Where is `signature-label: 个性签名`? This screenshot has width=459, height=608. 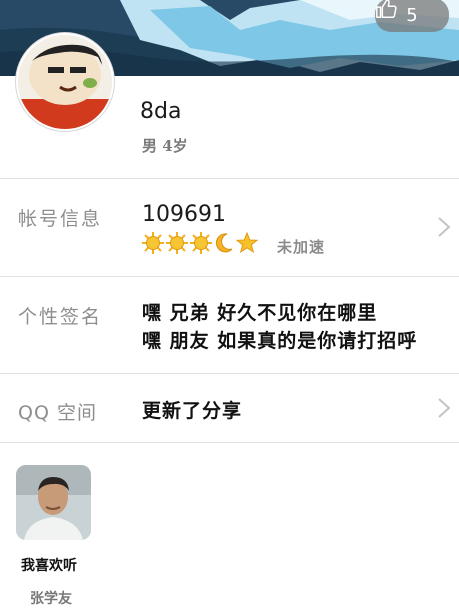
signature-label: 个性签名 is located at coordinates (60, 317).